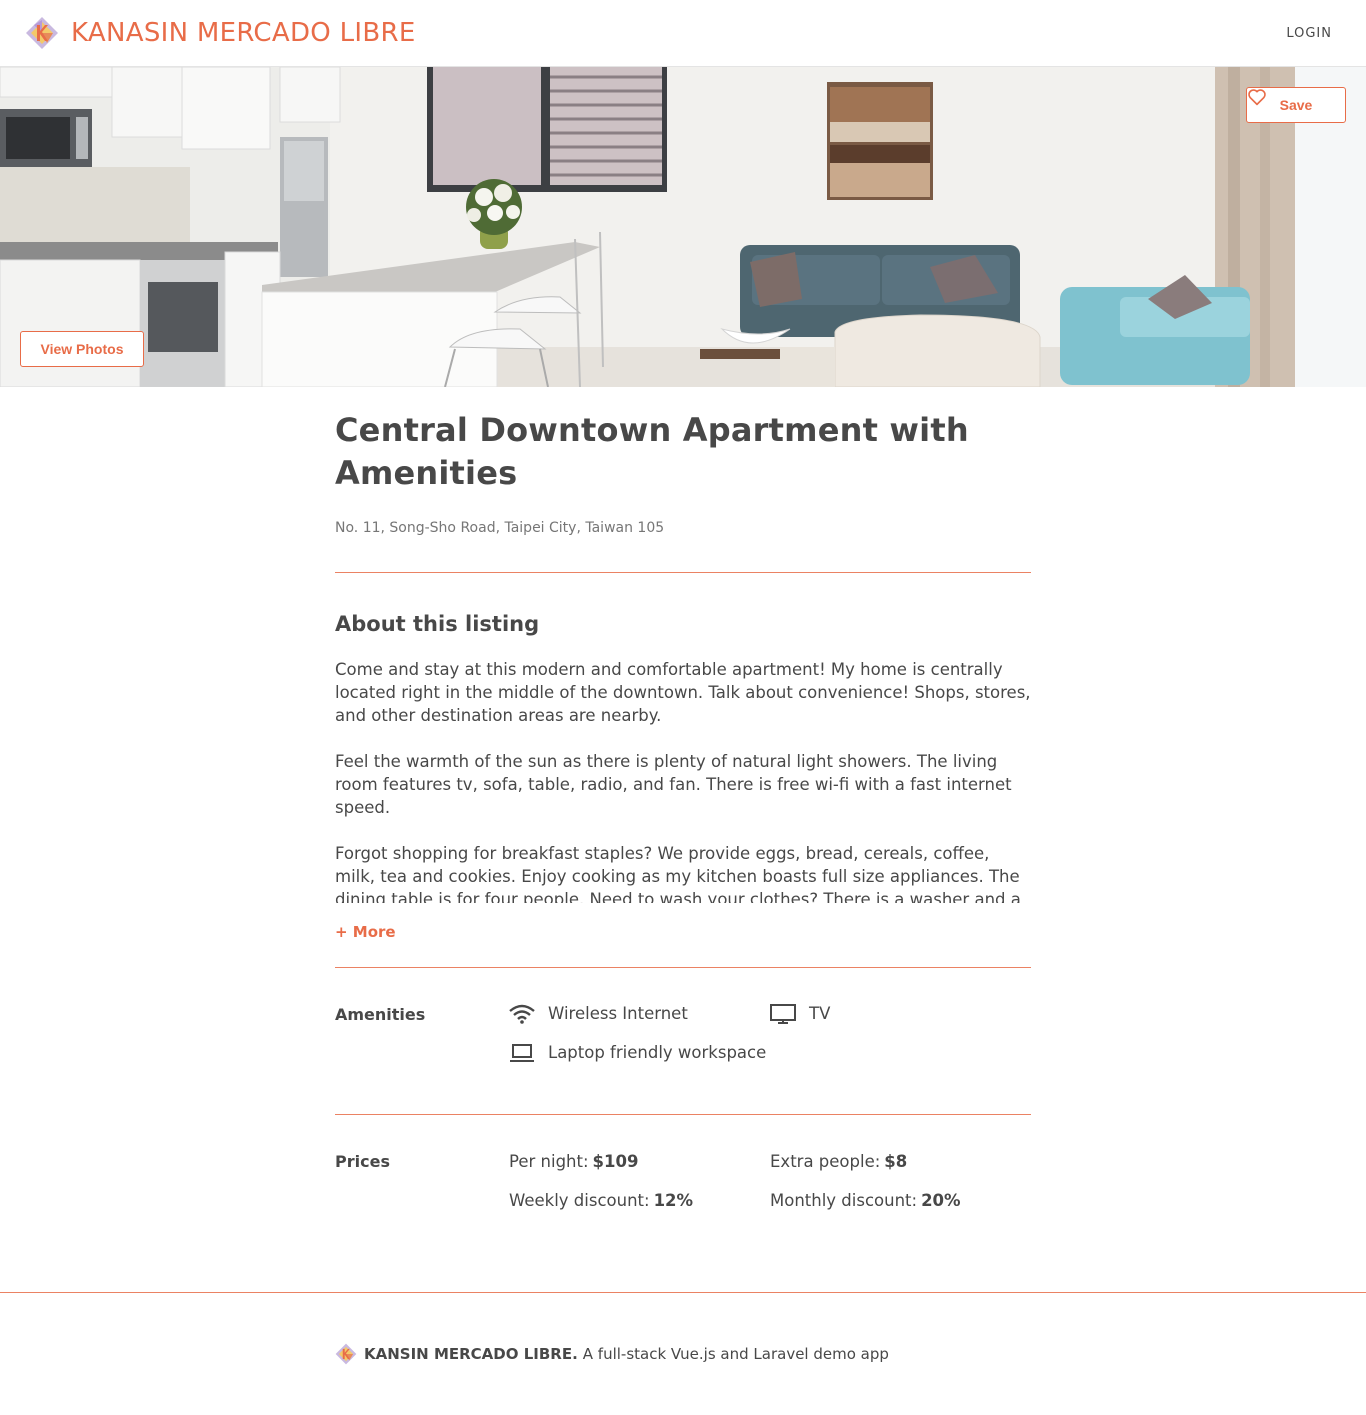 This screenshot has width=1366, height=1415. Describe the element at coordinates (471, 1354) in the screenshot. I see `footer-brand: KANSIN MERCADO LIBRE.` at that location.